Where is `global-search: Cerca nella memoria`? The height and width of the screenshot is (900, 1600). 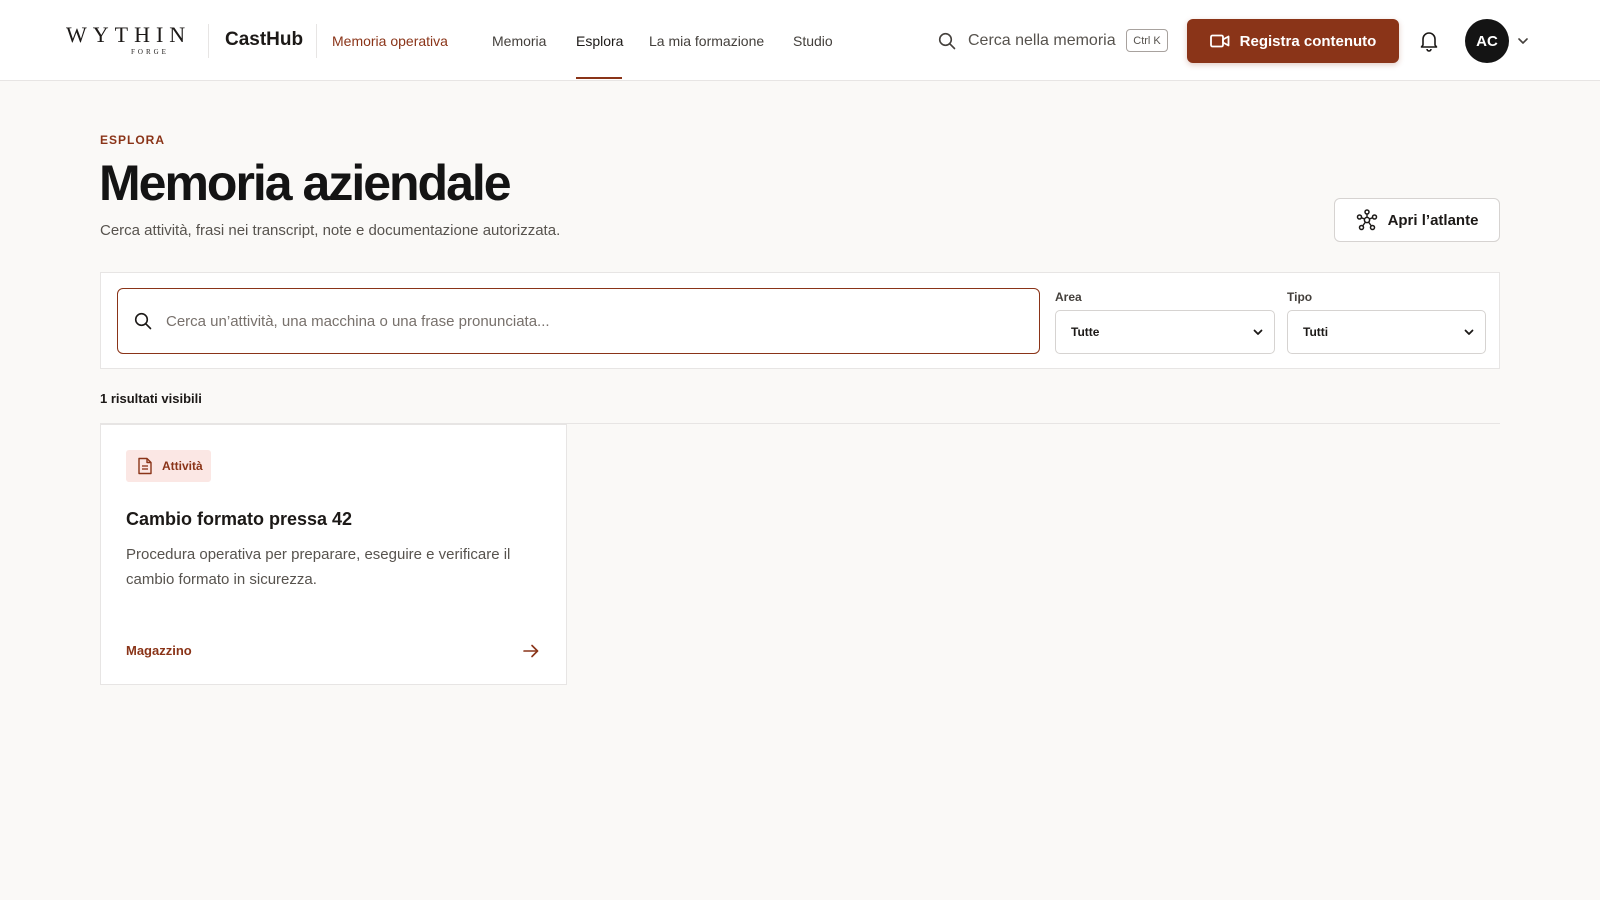 global-search: Cerca nella memoria is located at coordinates (1027, 41).